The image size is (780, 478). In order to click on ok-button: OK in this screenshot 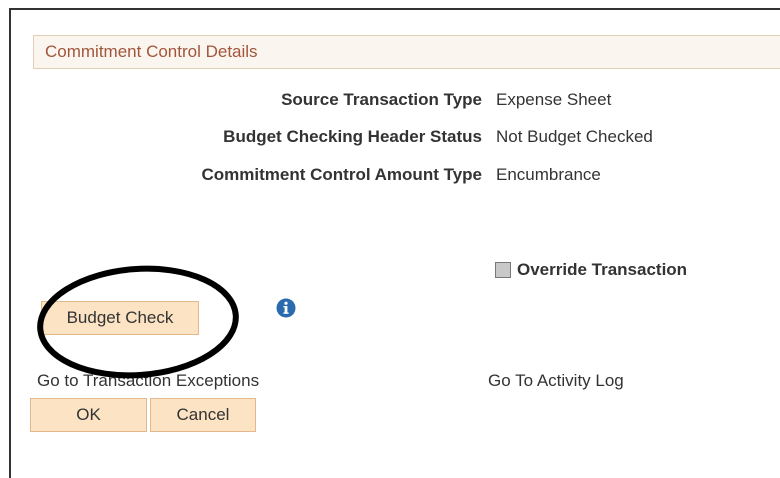, I will do `click(88, 415)`.